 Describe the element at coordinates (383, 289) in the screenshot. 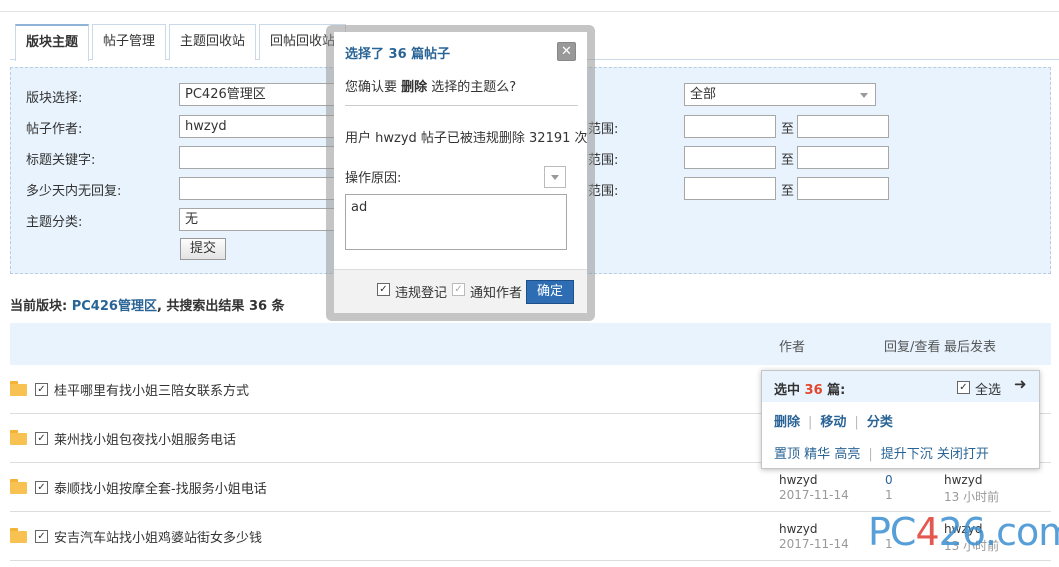

I see `violation-checkbox: ✓` at that location.